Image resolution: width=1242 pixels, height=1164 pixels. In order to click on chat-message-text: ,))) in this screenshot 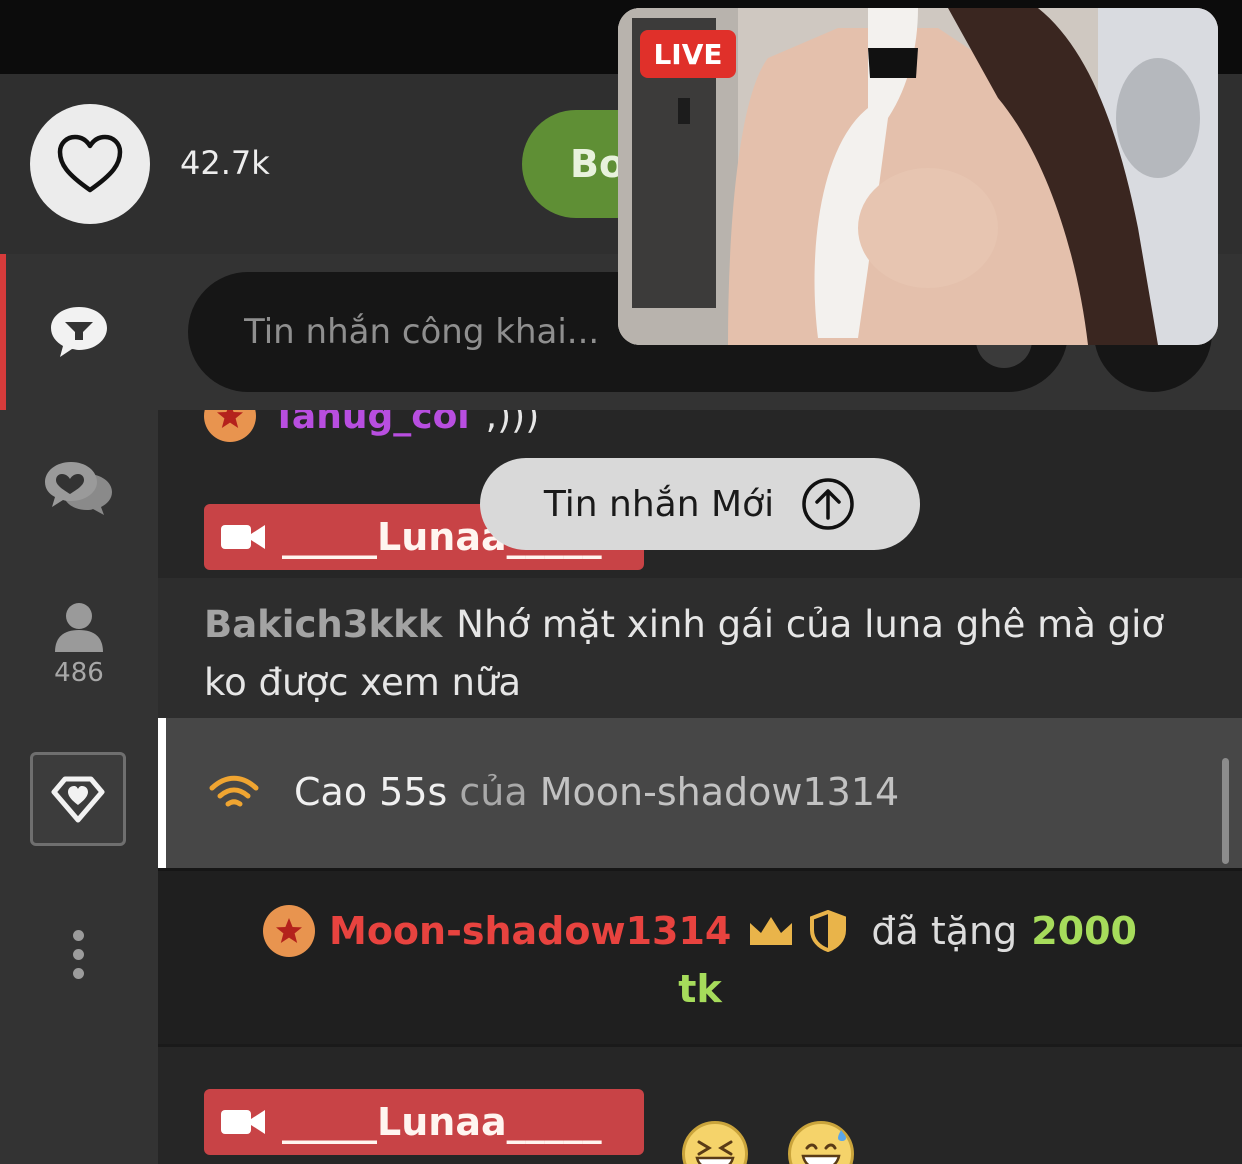, I will do `click(512, 423)`.